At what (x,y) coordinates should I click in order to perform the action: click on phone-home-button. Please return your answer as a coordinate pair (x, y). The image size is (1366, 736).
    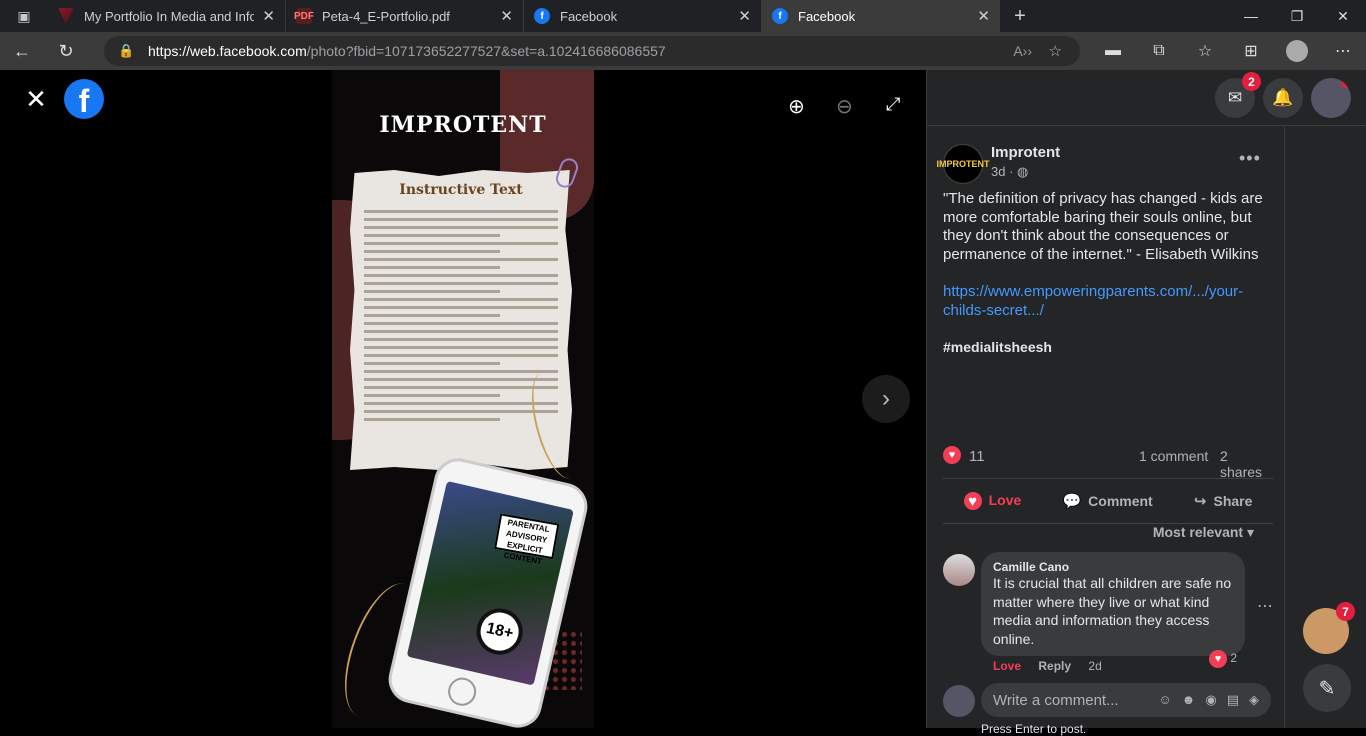
    Looking at the image, I should click on (462, 691).